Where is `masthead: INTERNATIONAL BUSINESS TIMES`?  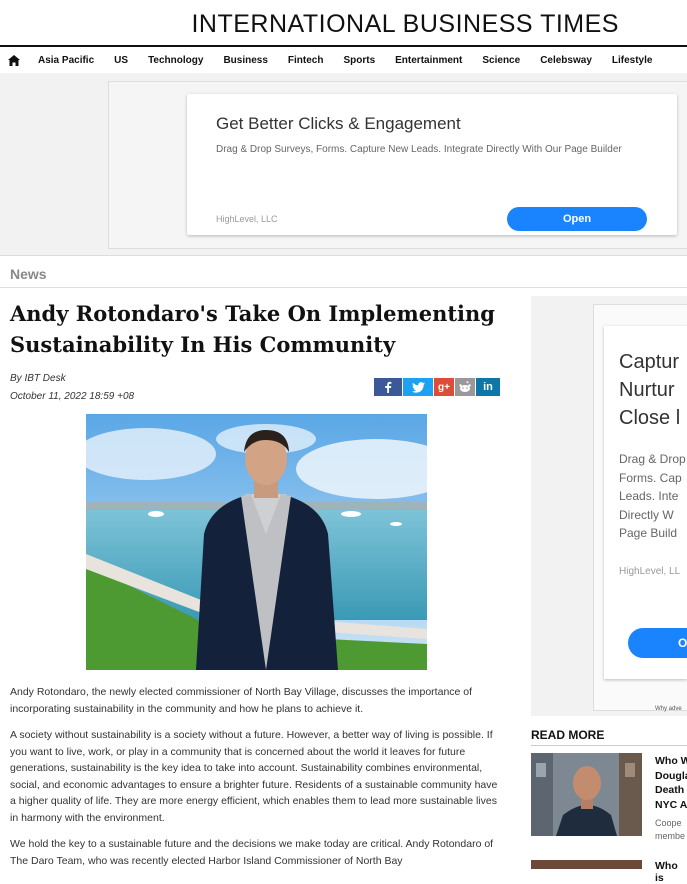
masthead: INTERNATIONAL BUSINESS TIMES is located at coordinates (343, 23).